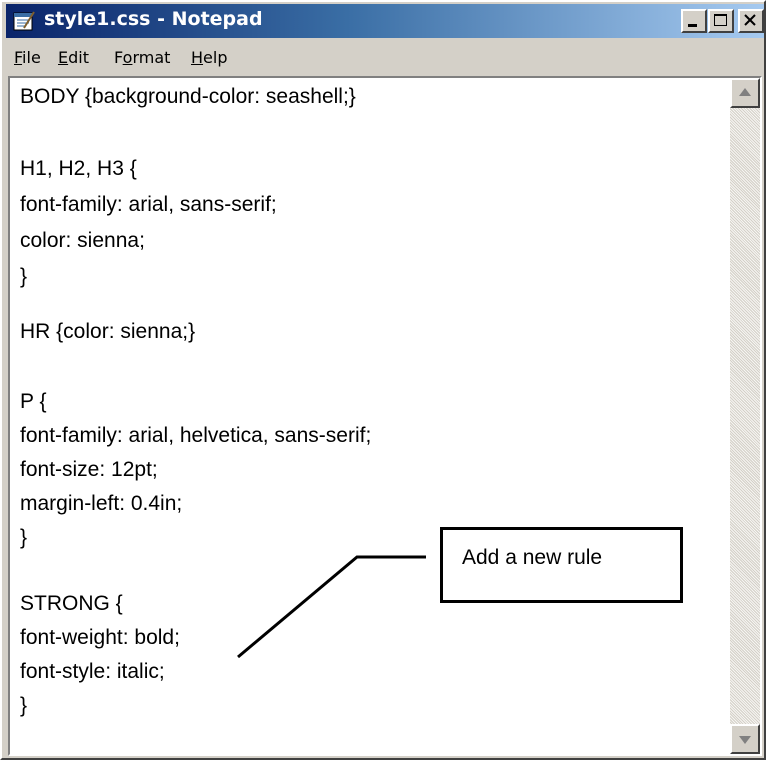 The height and width of the screenshot is (760, 766). I want to click on menu-edit-accel: E, so click(63, 57).